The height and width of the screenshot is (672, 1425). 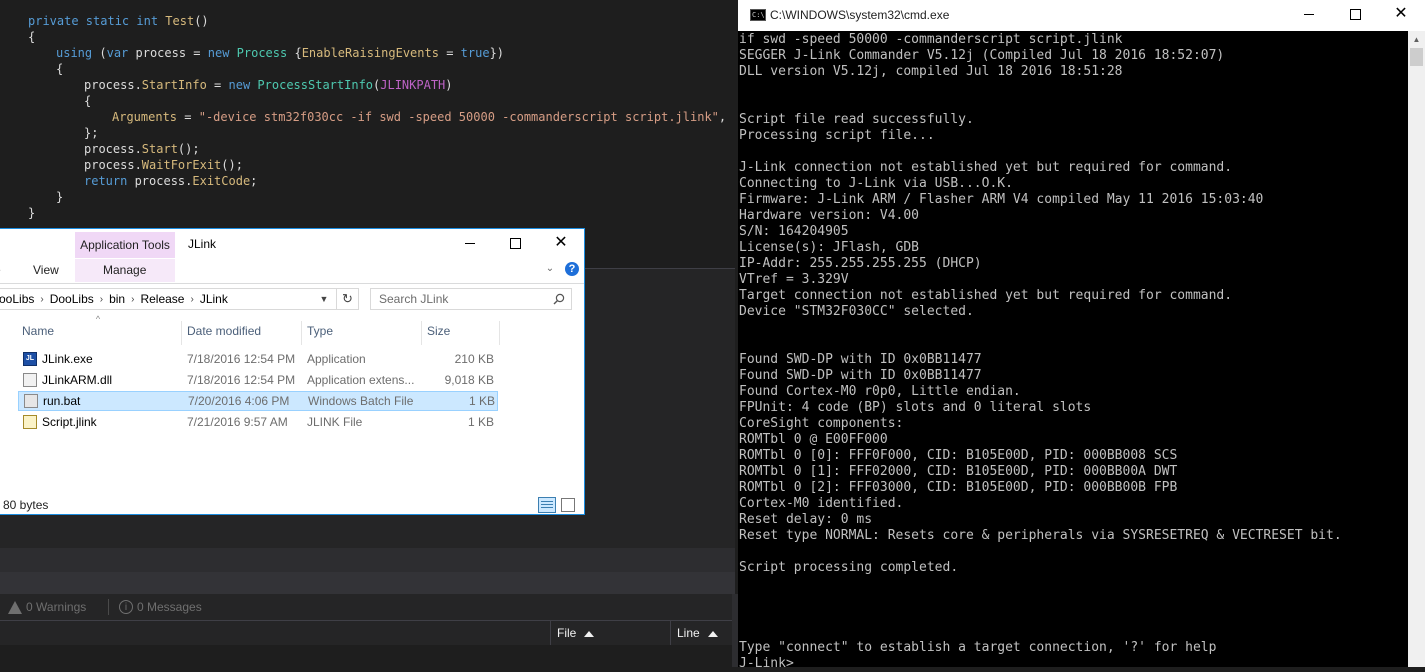 What do you see at coordinates (17, 299) in the screenshot?
I see `breadcrumb-item: ooLibs` at bounding box center [17, 299].